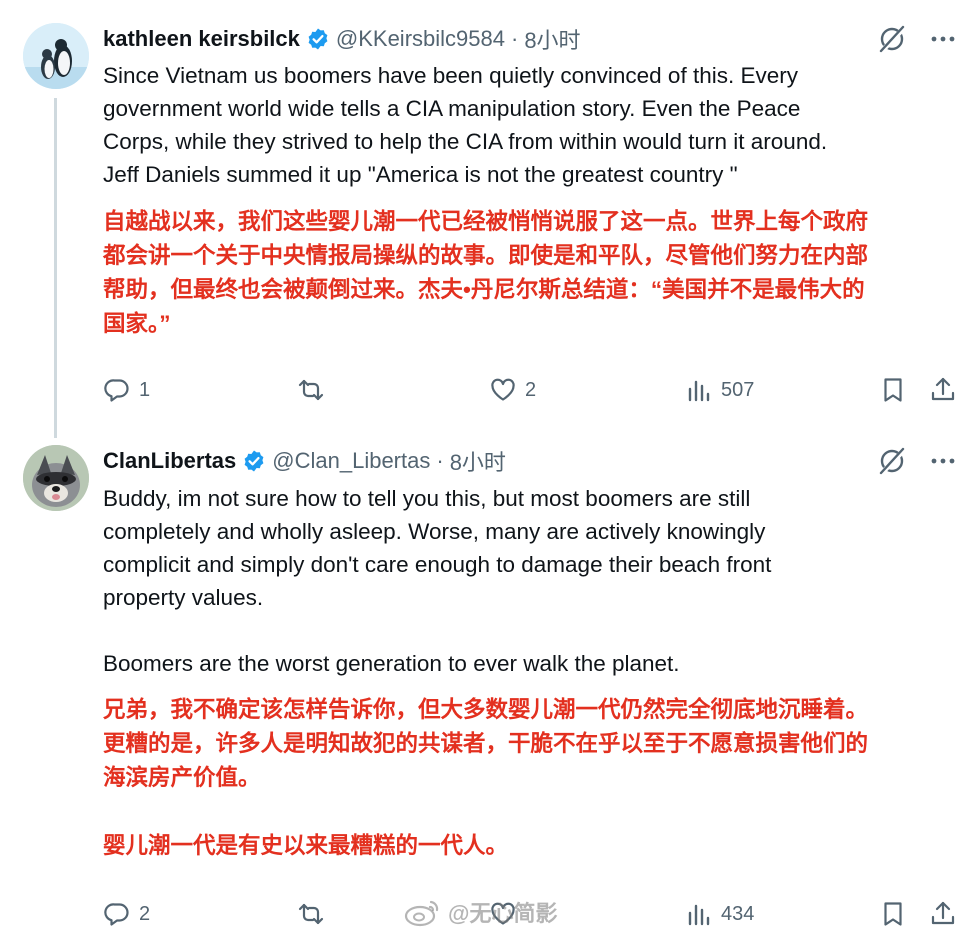 This screenshot has width=975, height=937. I want to click on author-name: kathleen keirsbilck, so click(201, 39).